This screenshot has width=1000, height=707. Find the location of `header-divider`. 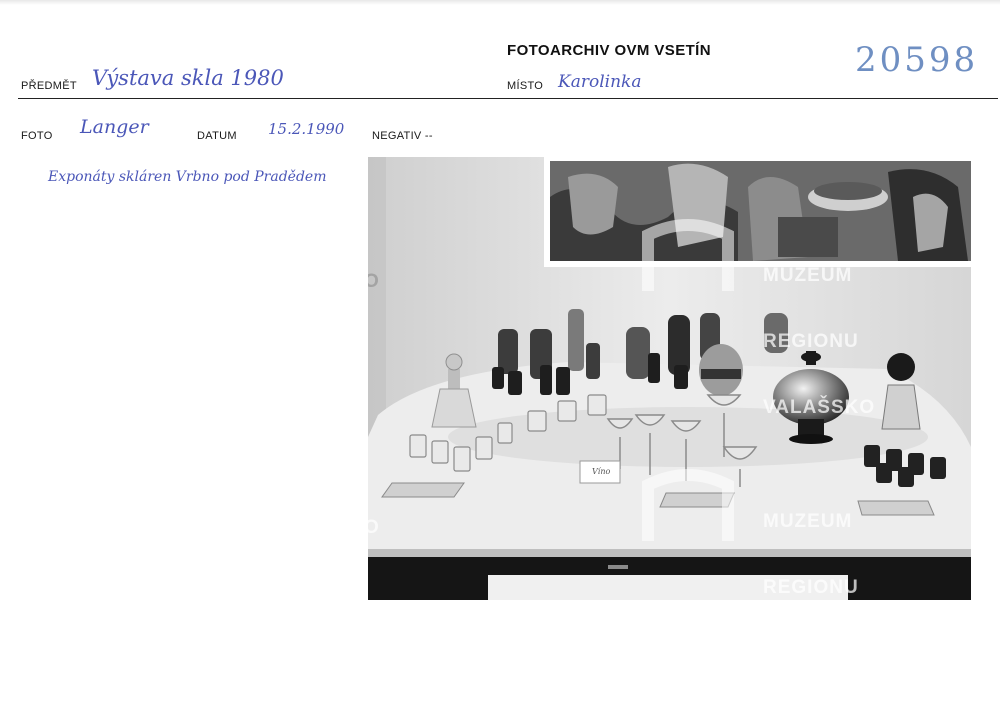

header-divider is located at coordinates (508, 98).